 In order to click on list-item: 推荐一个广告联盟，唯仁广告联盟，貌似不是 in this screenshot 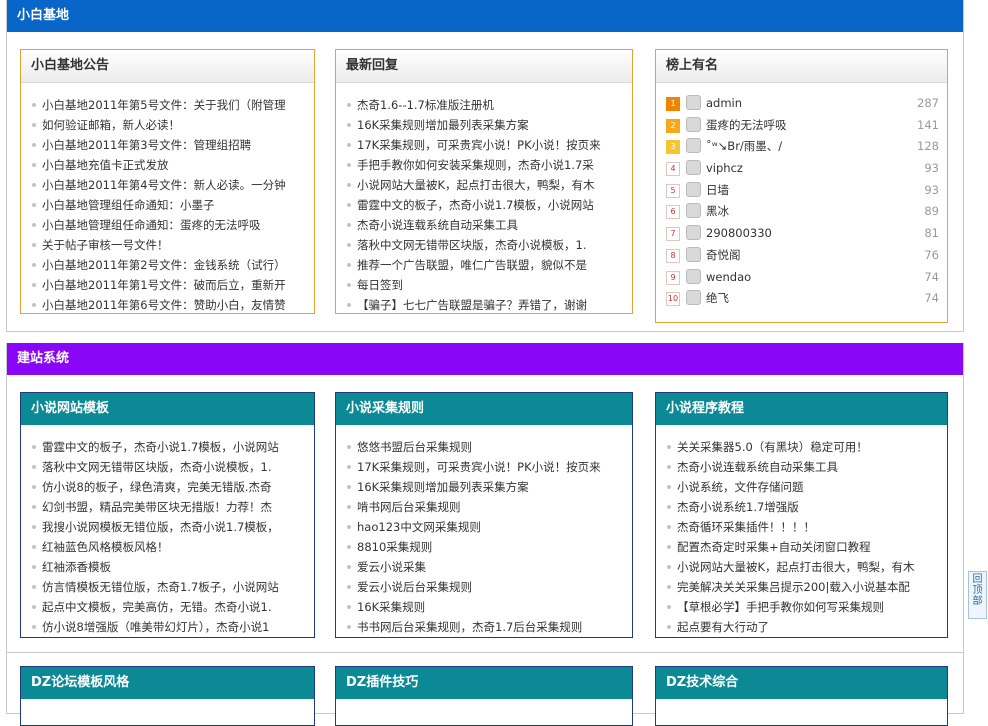, I will do `click(489, 265)`.